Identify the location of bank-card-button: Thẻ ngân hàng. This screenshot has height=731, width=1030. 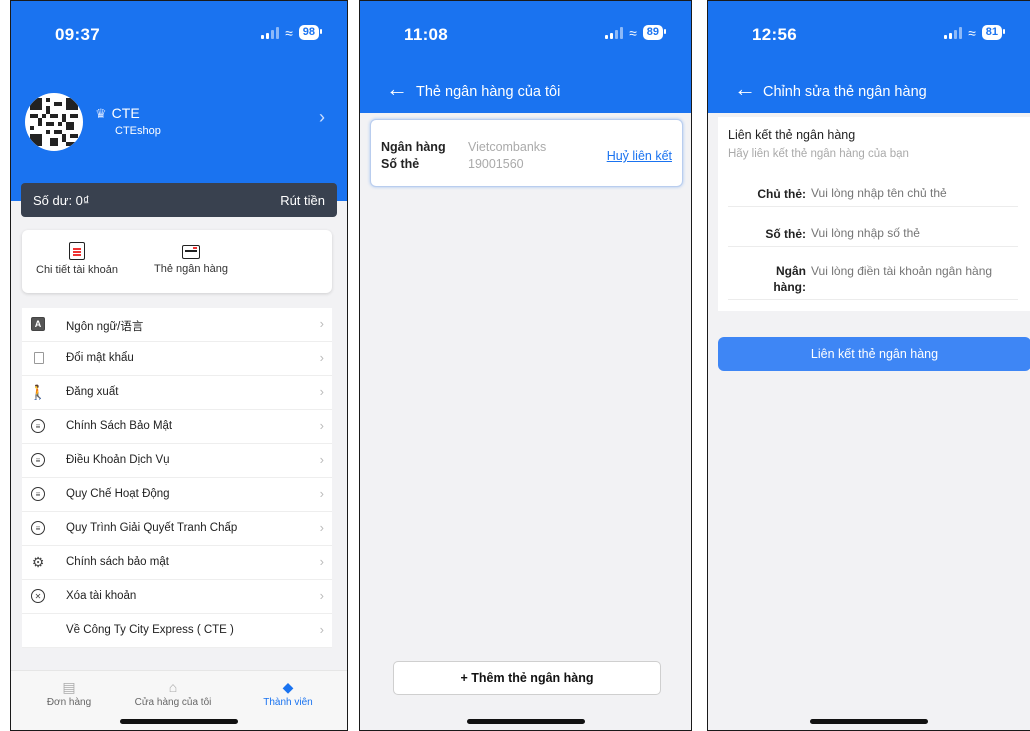
(191, 258).